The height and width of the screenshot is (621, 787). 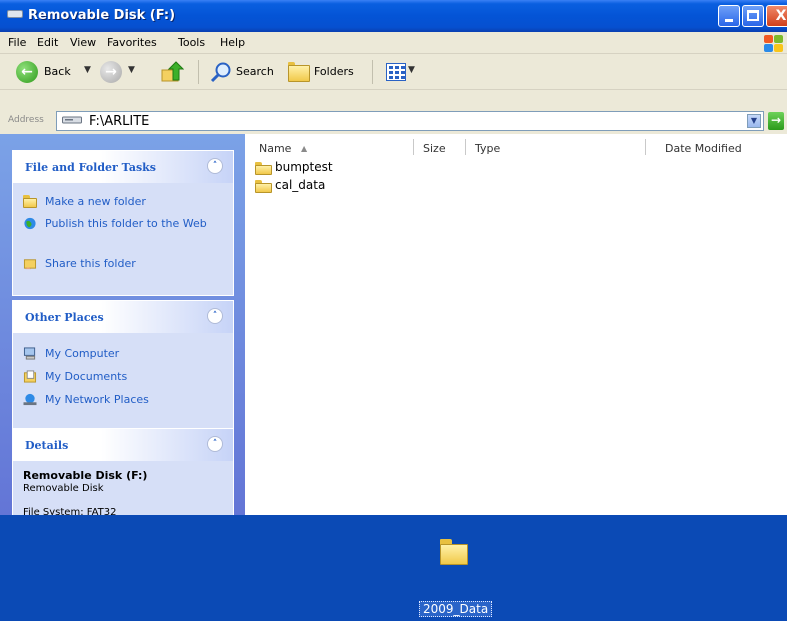 I want to click on back-dropdown-icon: ▼, so click(x=87, y=70).